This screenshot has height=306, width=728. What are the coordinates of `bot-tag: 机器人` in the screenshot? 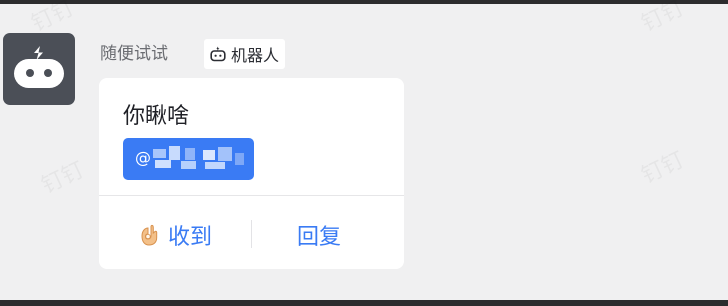 It's located at (245, 54).